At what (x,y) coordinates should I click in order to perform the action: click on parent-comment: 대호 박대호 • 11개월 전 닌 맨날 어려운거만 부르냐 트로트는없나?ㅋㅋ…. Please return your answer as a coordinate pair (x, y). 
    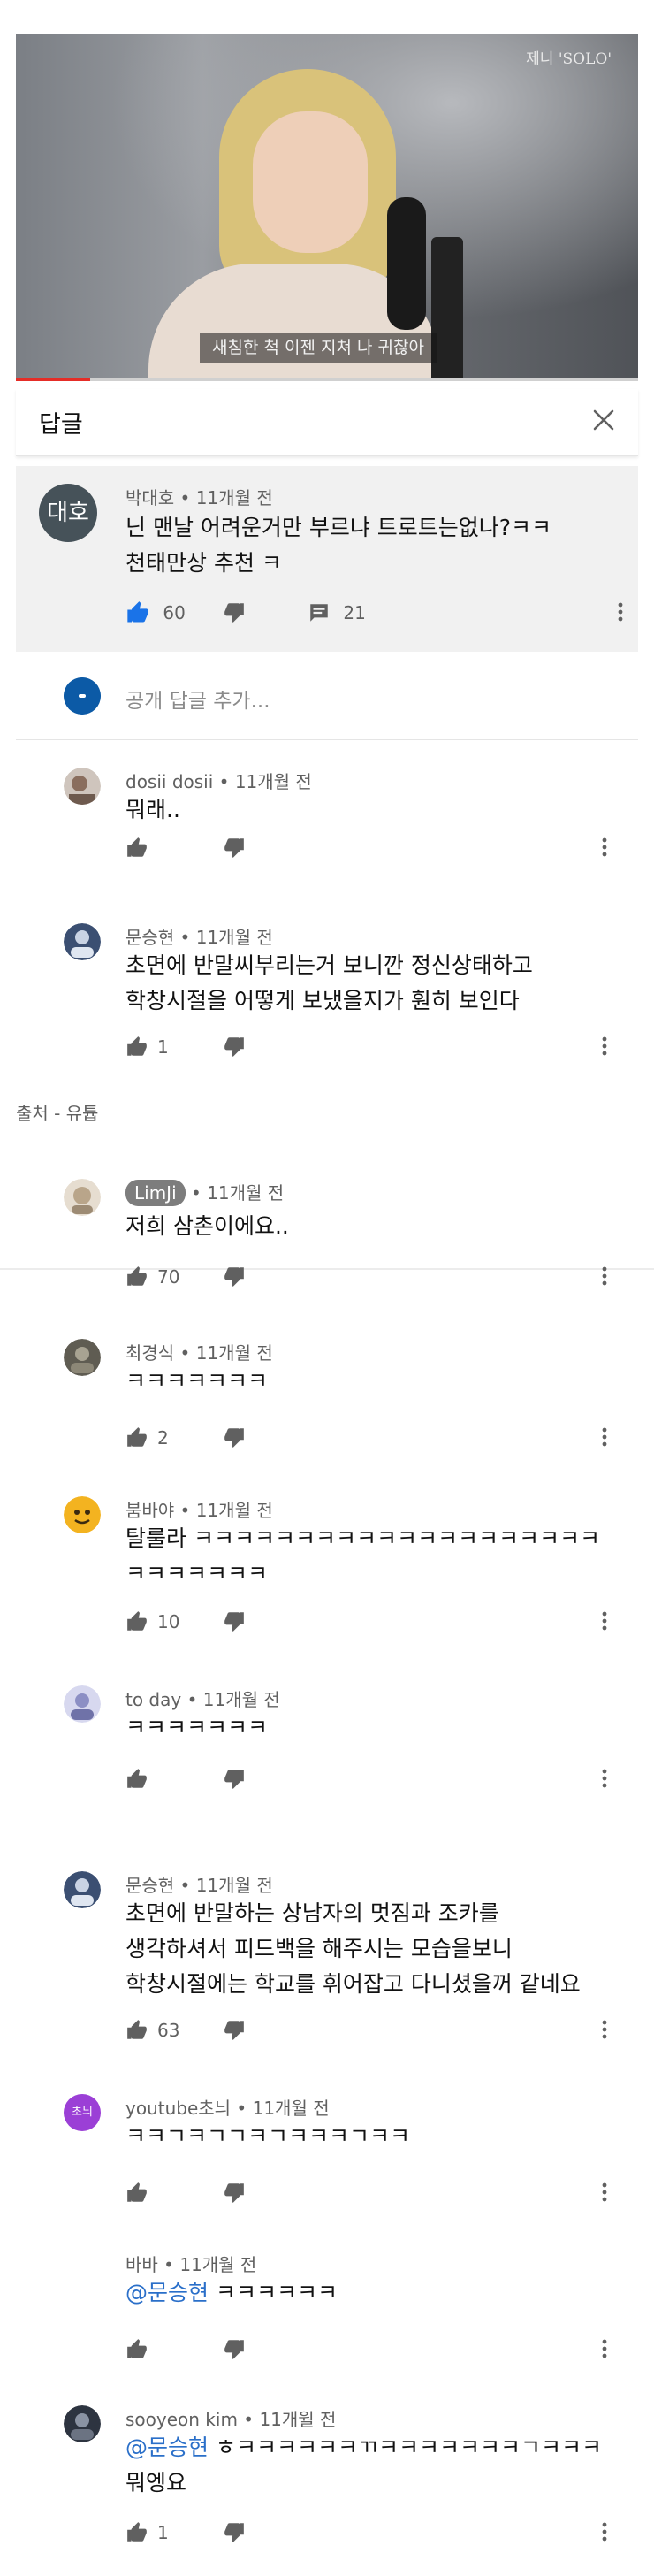
    Looking at the image, I should click on (327, 559).